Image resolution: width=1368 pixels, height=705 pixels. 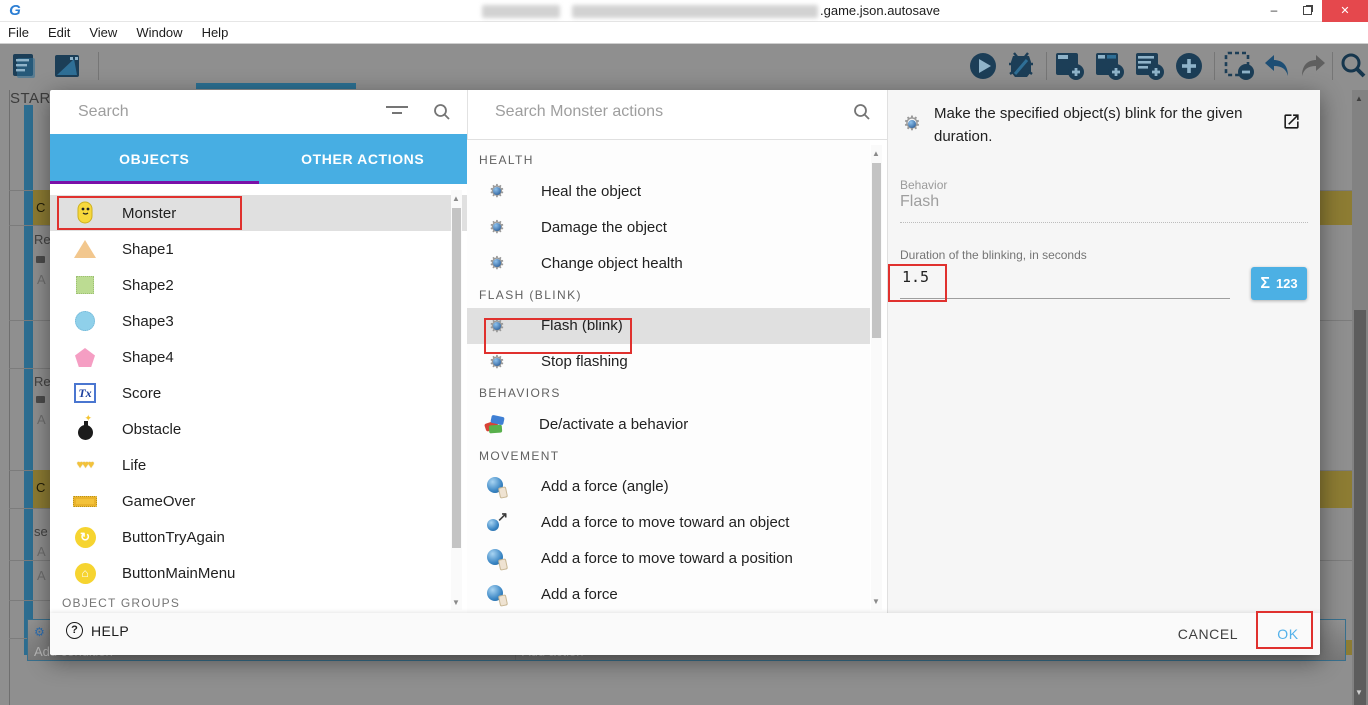 What do you see at coordinates (668, 362) in the screenshot?
I see `action-row-stop-flashing: ⚙ Stop flashing` at bounding box center [668, 362].